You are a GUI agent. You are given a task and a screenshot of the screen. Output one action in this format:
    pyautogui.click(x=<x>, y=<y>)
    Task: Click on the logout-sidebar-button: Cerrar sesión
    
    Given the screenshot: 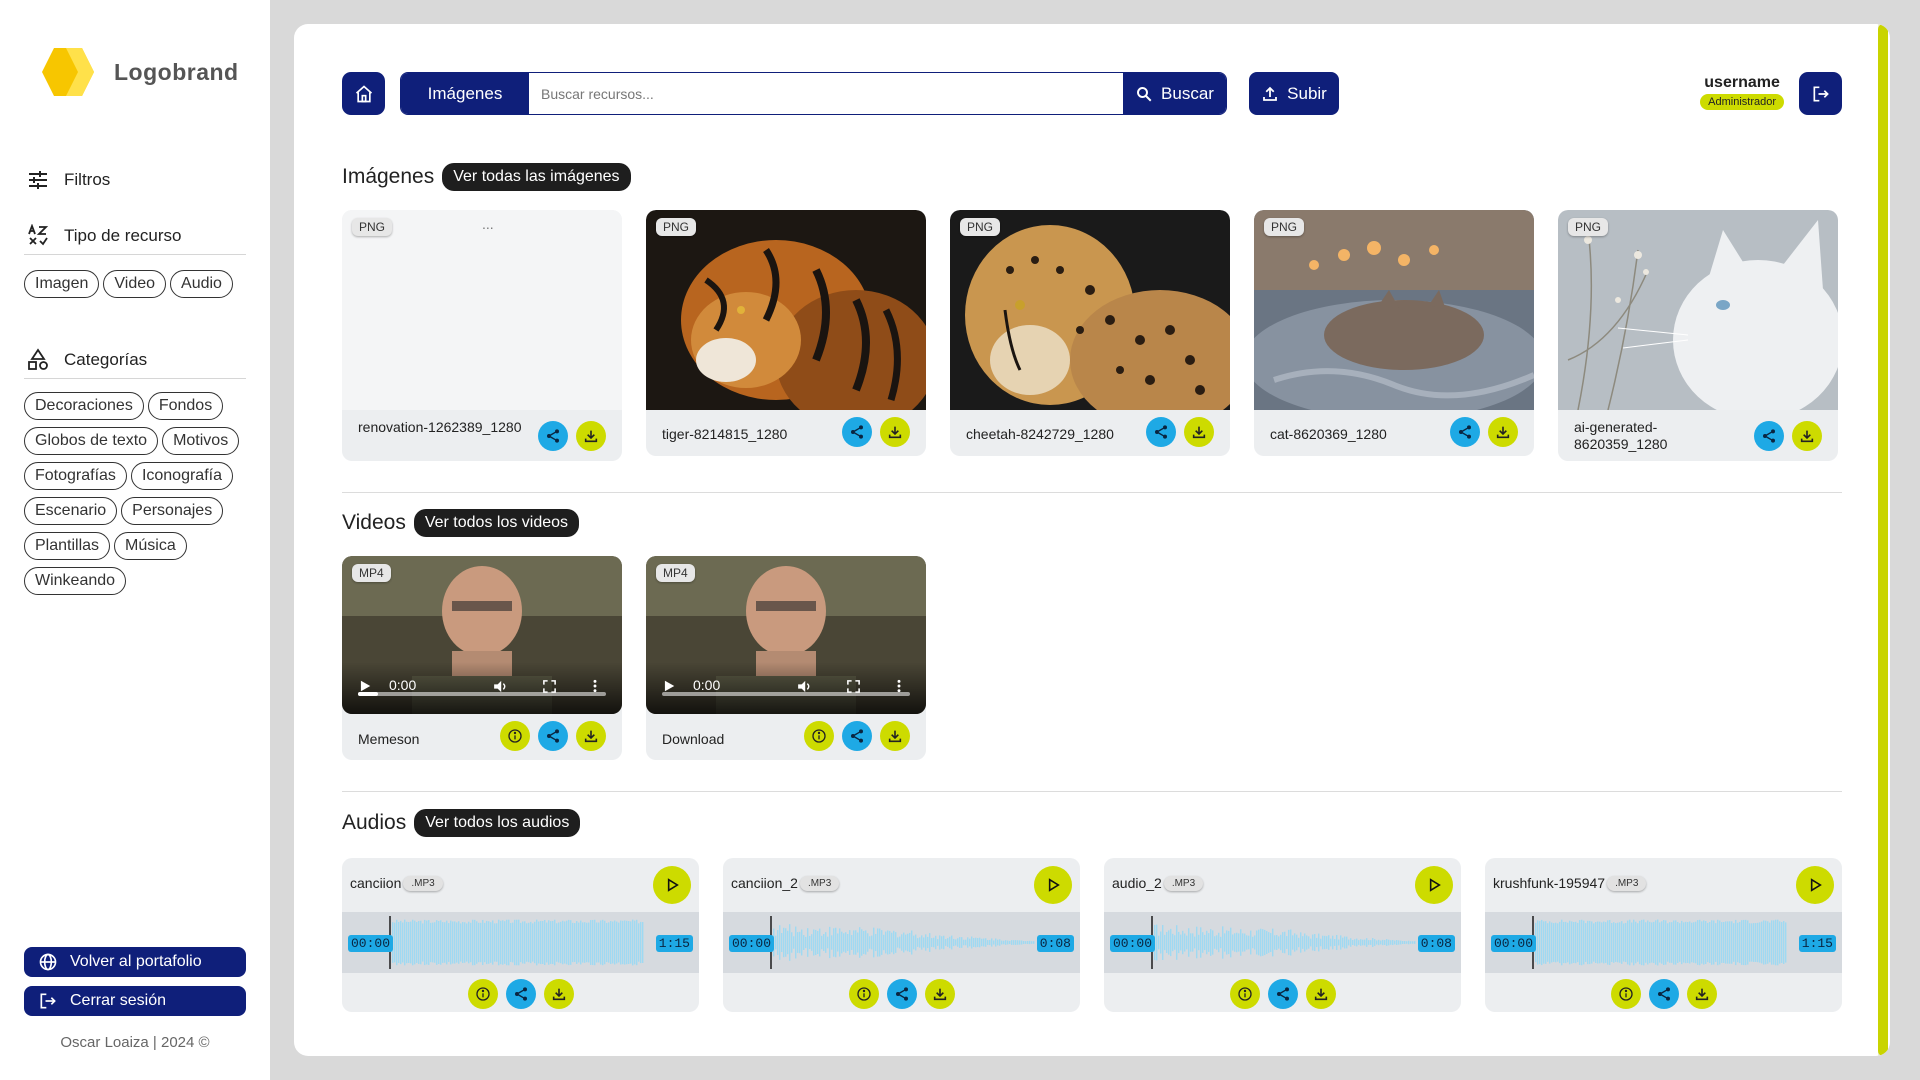 What is the action you would take?
    pyautogui.click(x=135, y=1001)
    